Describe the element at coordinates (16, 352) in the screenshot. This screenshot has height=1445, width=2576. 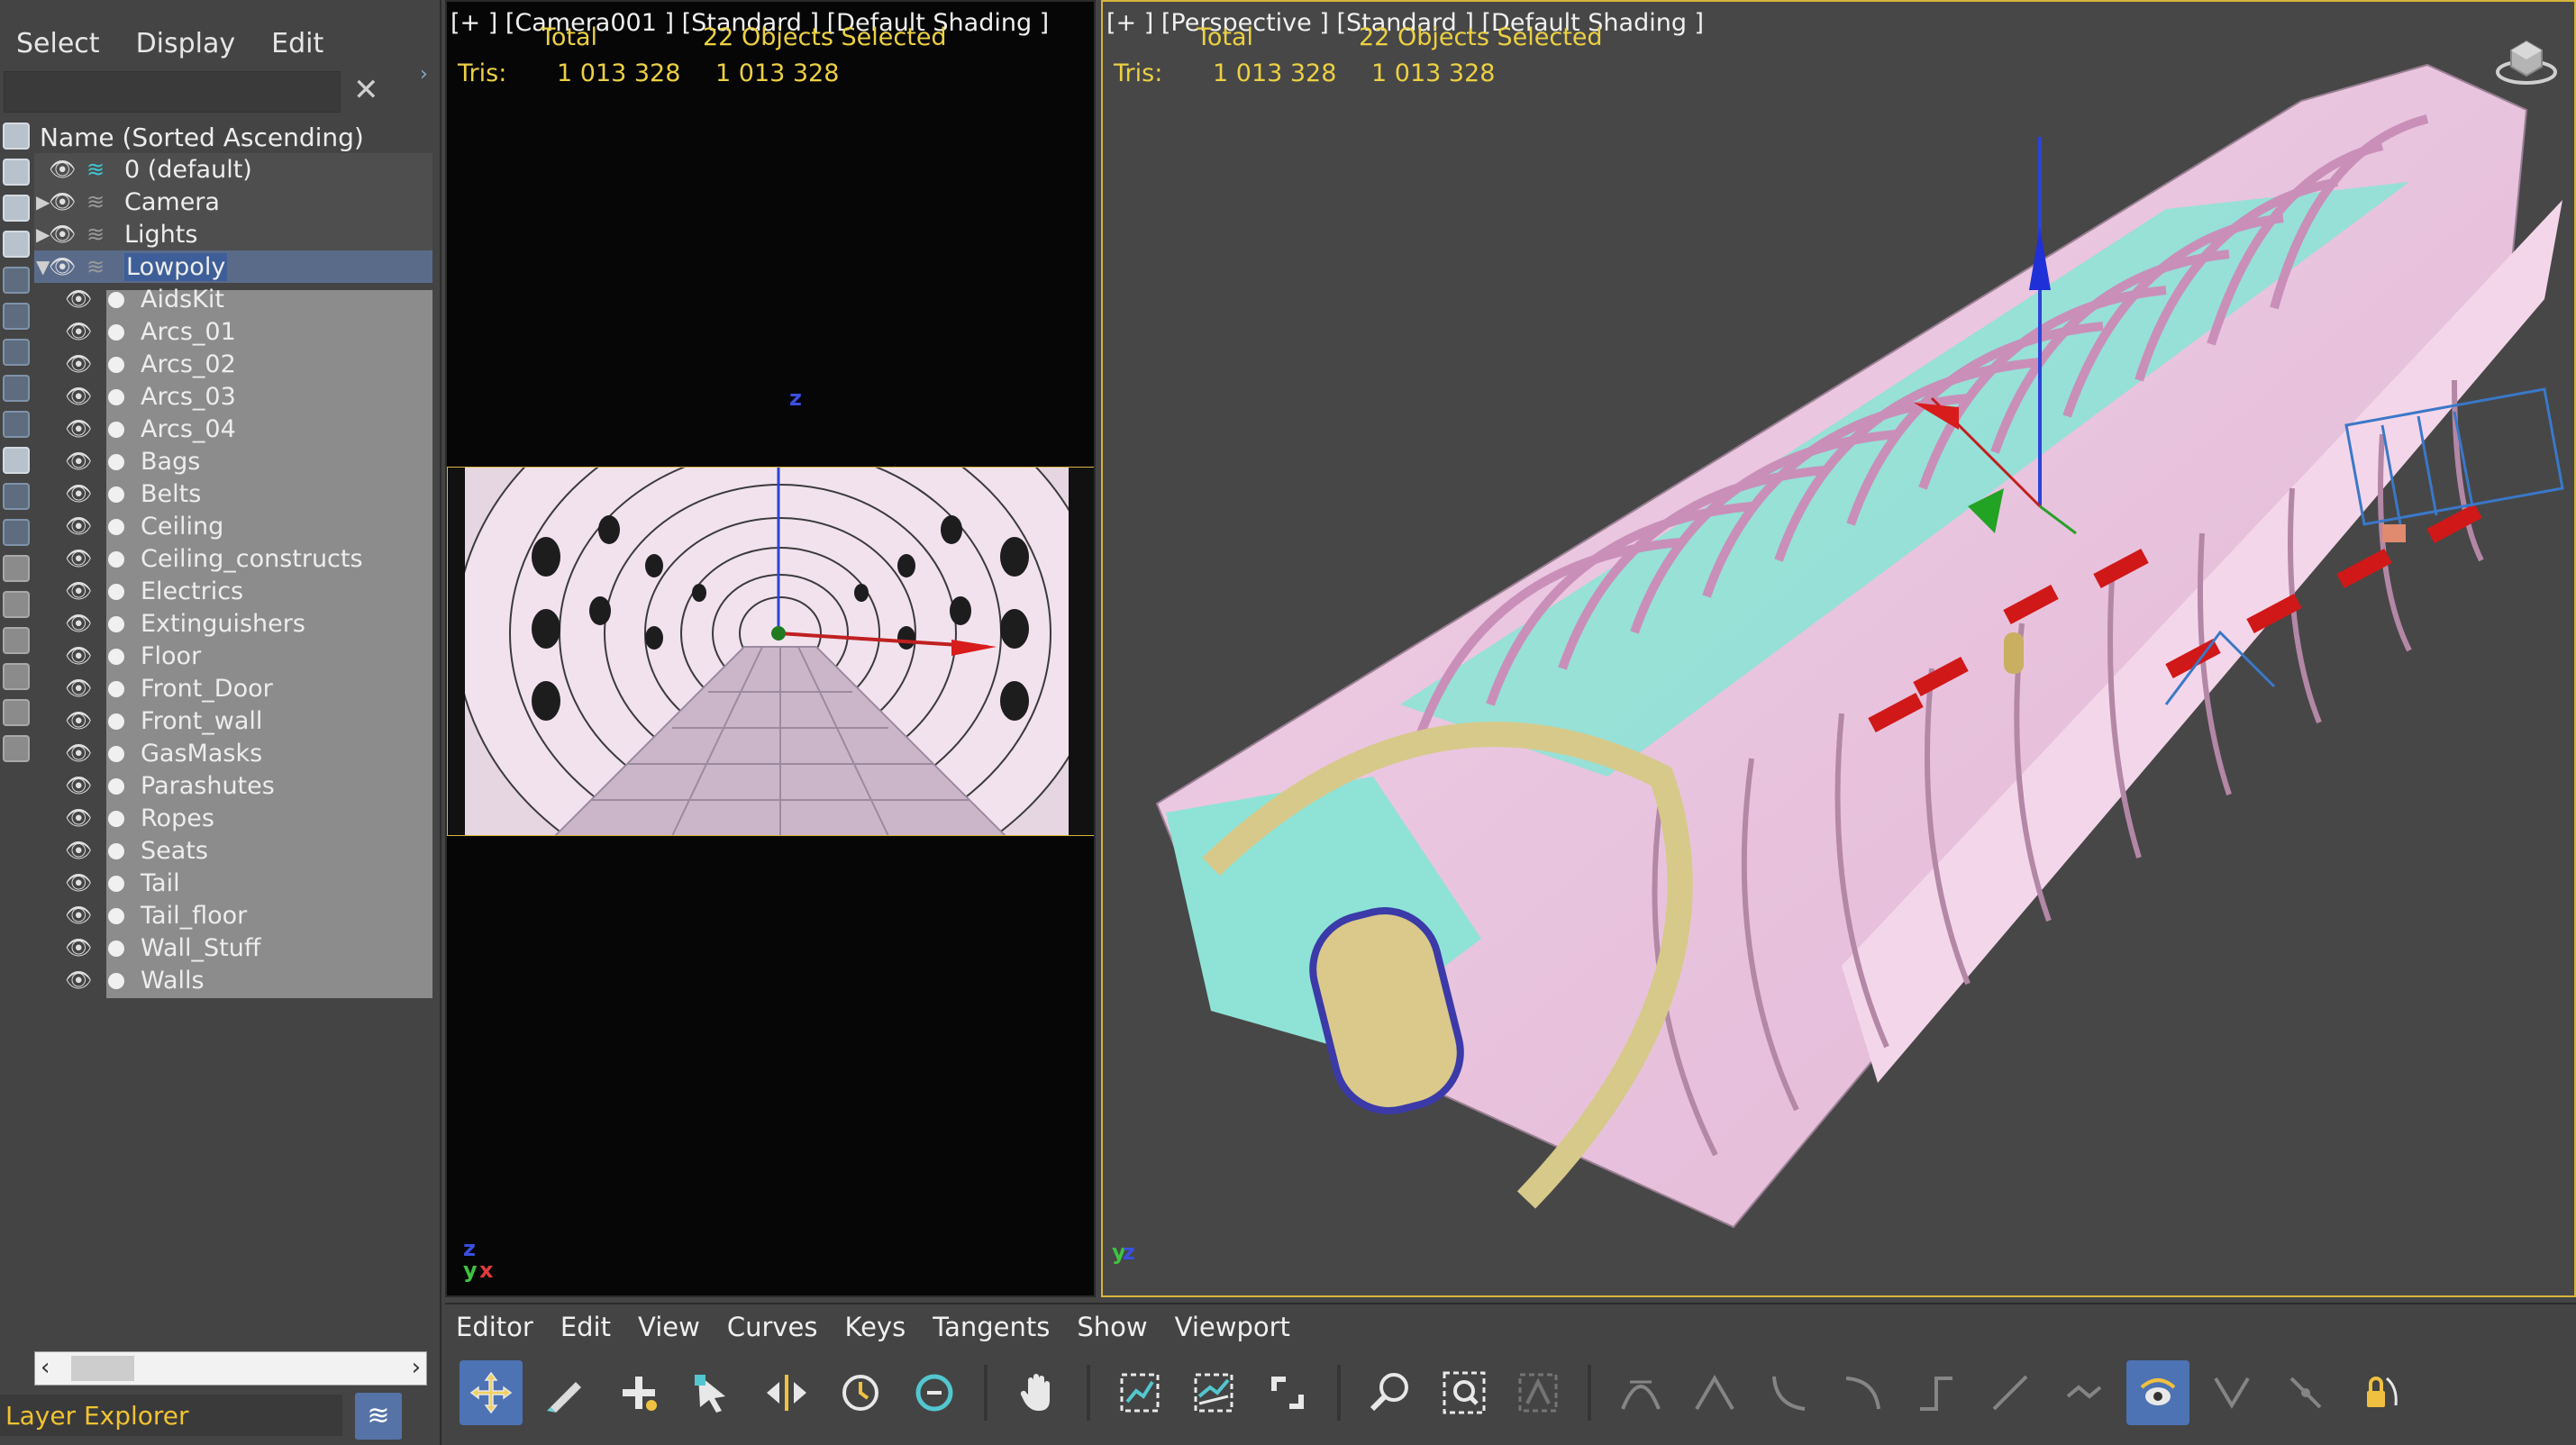
I see `groups-filter-icon` at that location.